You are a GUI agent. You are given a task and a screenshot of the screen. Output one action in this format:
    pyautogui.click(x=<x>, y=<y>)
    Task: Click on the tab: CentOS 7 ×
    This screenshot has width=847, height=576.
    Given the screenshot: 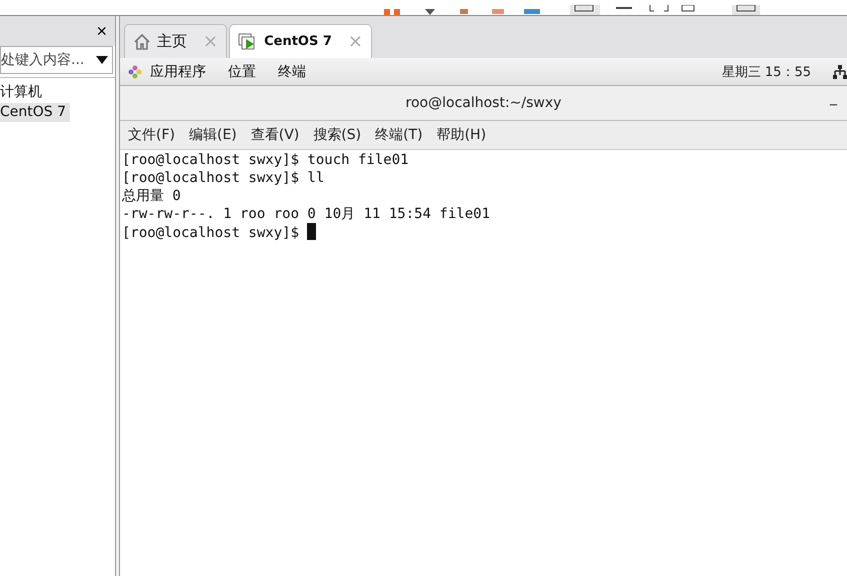 What is the action you would take?
    pyautogui.click(x=300, y=41)
    